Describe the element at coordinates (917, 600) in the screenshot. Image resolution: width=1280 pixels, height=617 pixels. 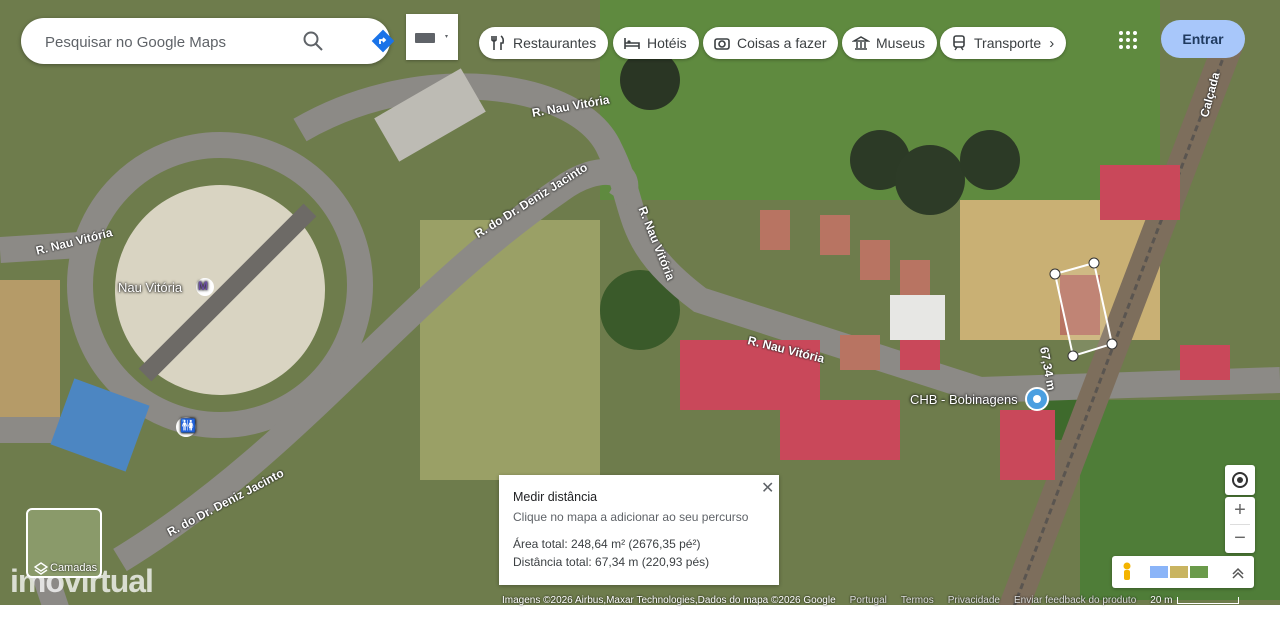
I see `terms-link: Termos` at that location.